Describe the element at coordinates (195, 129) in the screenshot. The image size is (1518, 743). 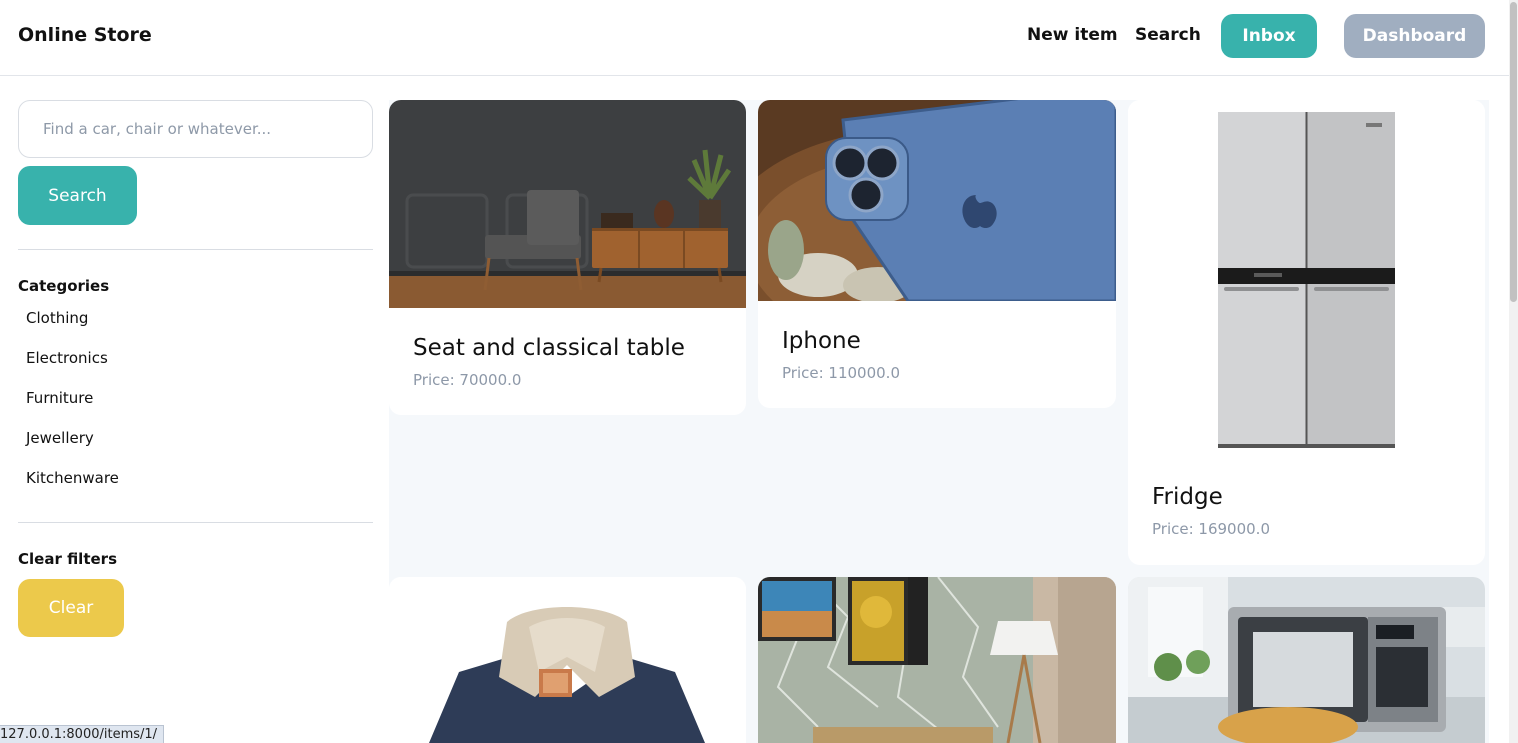
I see `search-input` at that location.